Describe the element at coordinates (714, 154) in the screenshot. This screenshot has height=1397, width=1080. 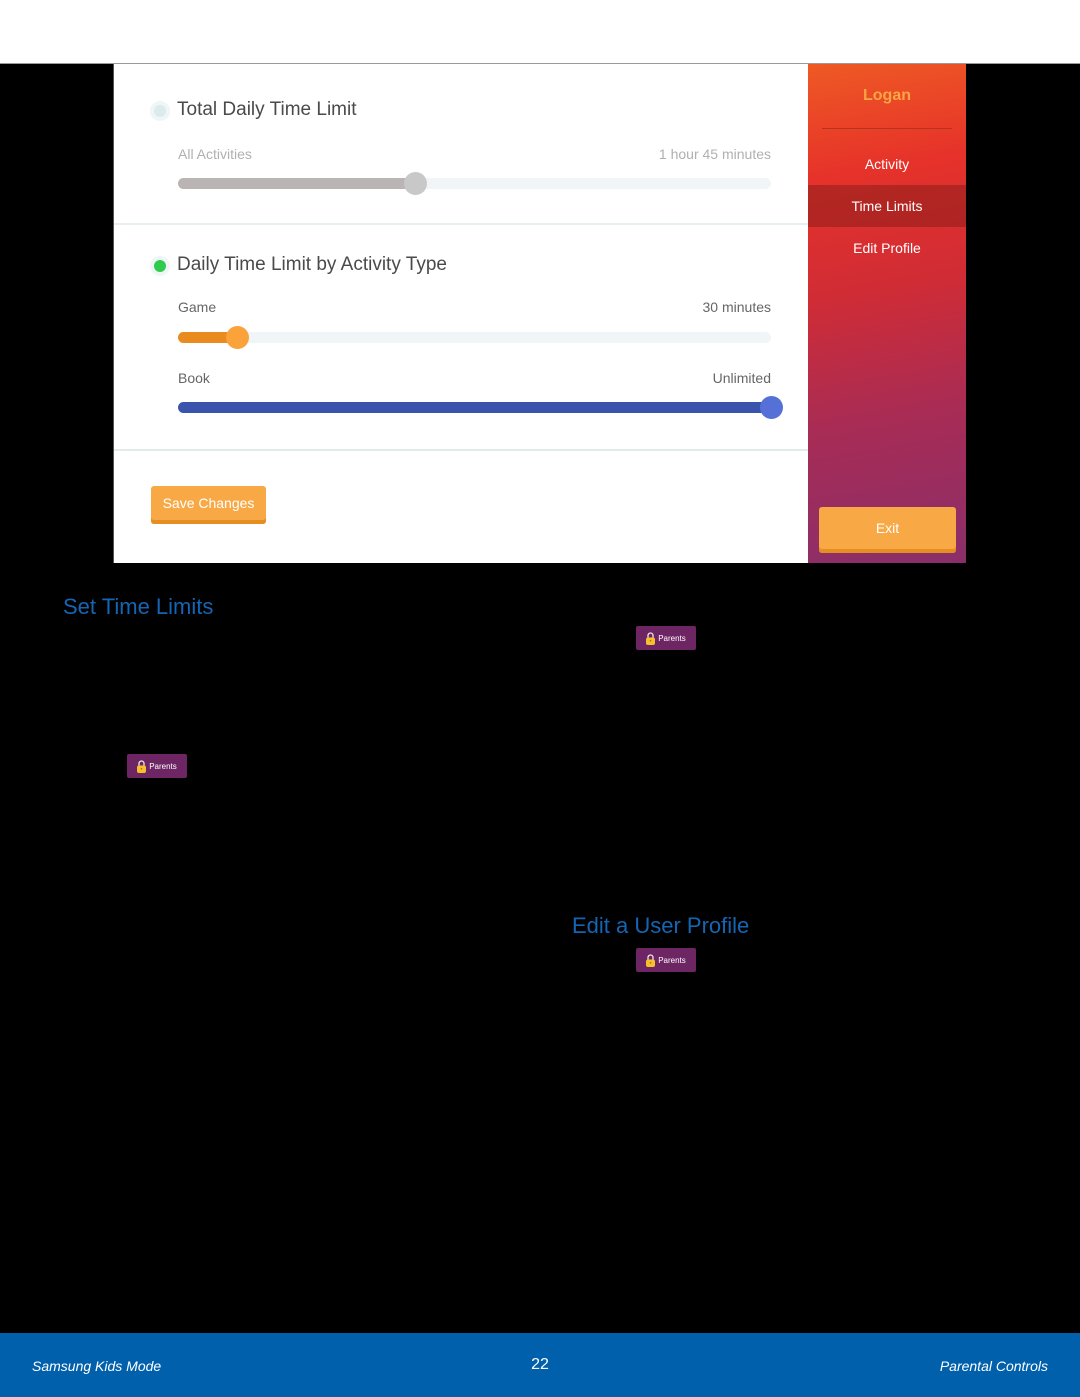
I see `all-activities-value: 1 hour 45 minutes` at that location.